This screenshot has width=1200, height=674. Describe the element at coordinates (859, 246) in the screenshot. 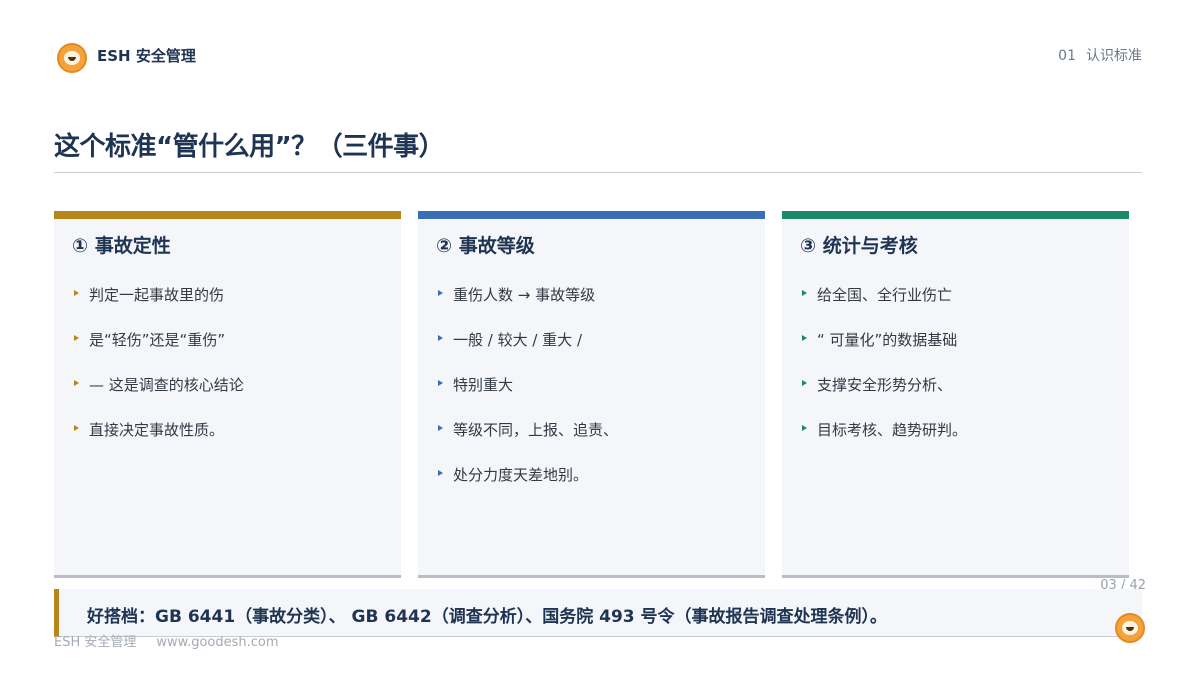

I see `card-title: ③ 统计与考核` at that location.